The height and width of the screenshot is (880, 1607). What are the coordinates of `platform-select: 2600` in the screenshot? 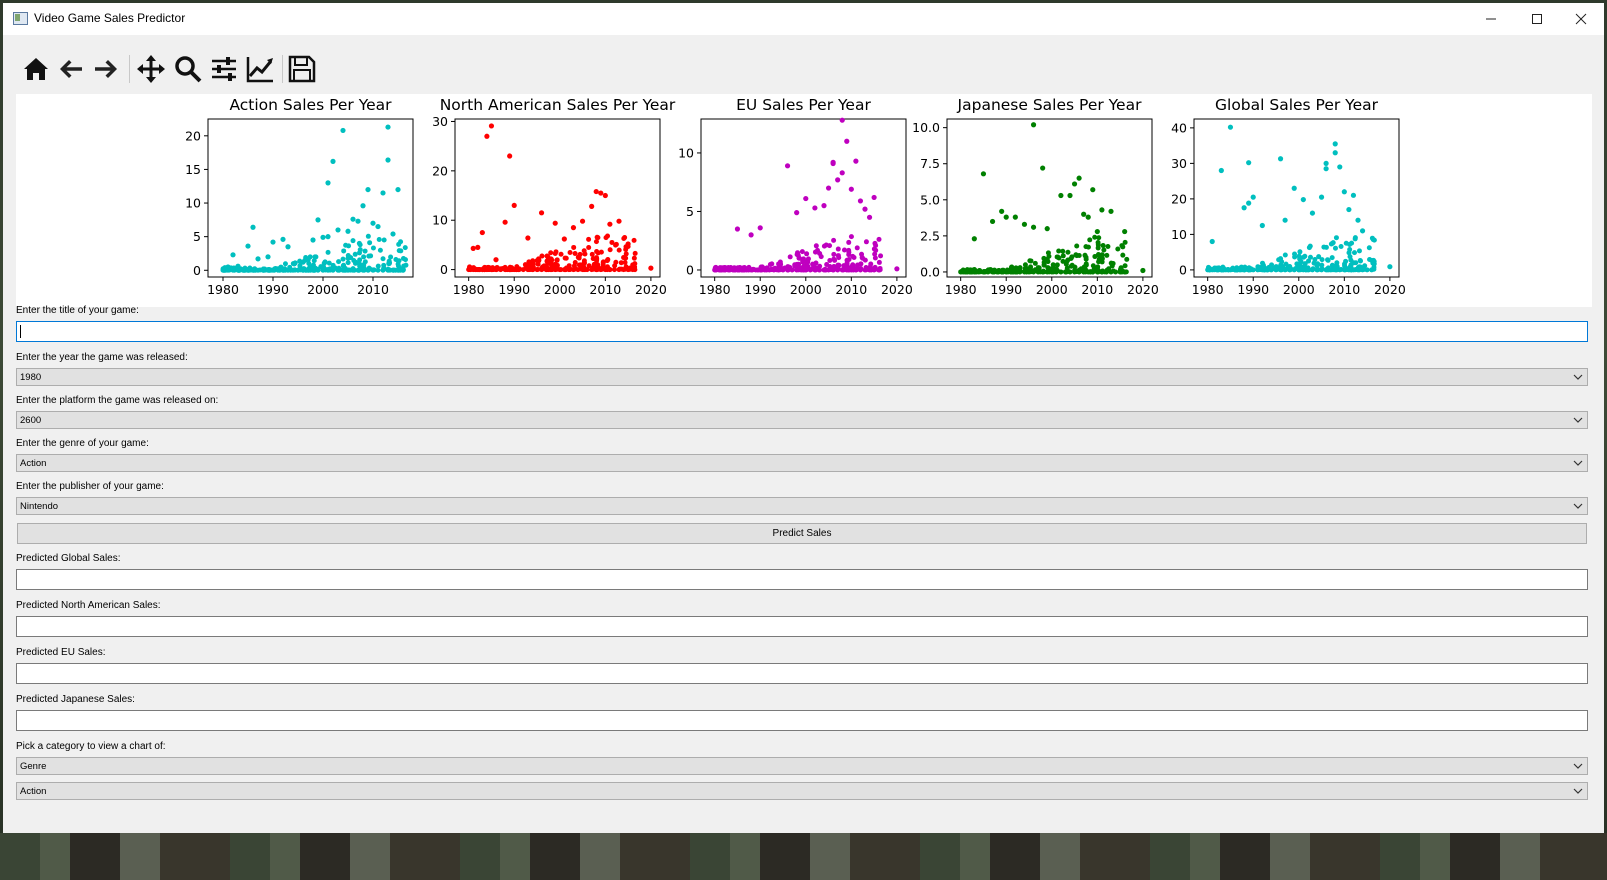 It's located at (802, 420).